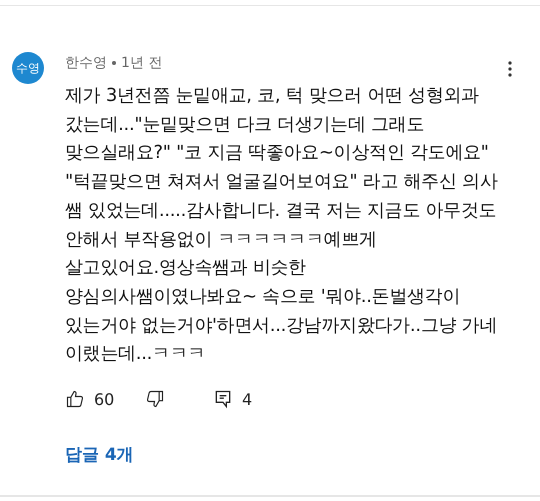 This screenshot has height=501, width=540. What do you see at coordinates (223, 399) in the screenshot?
I see `comment-icon` at bounding box center [223, 399].